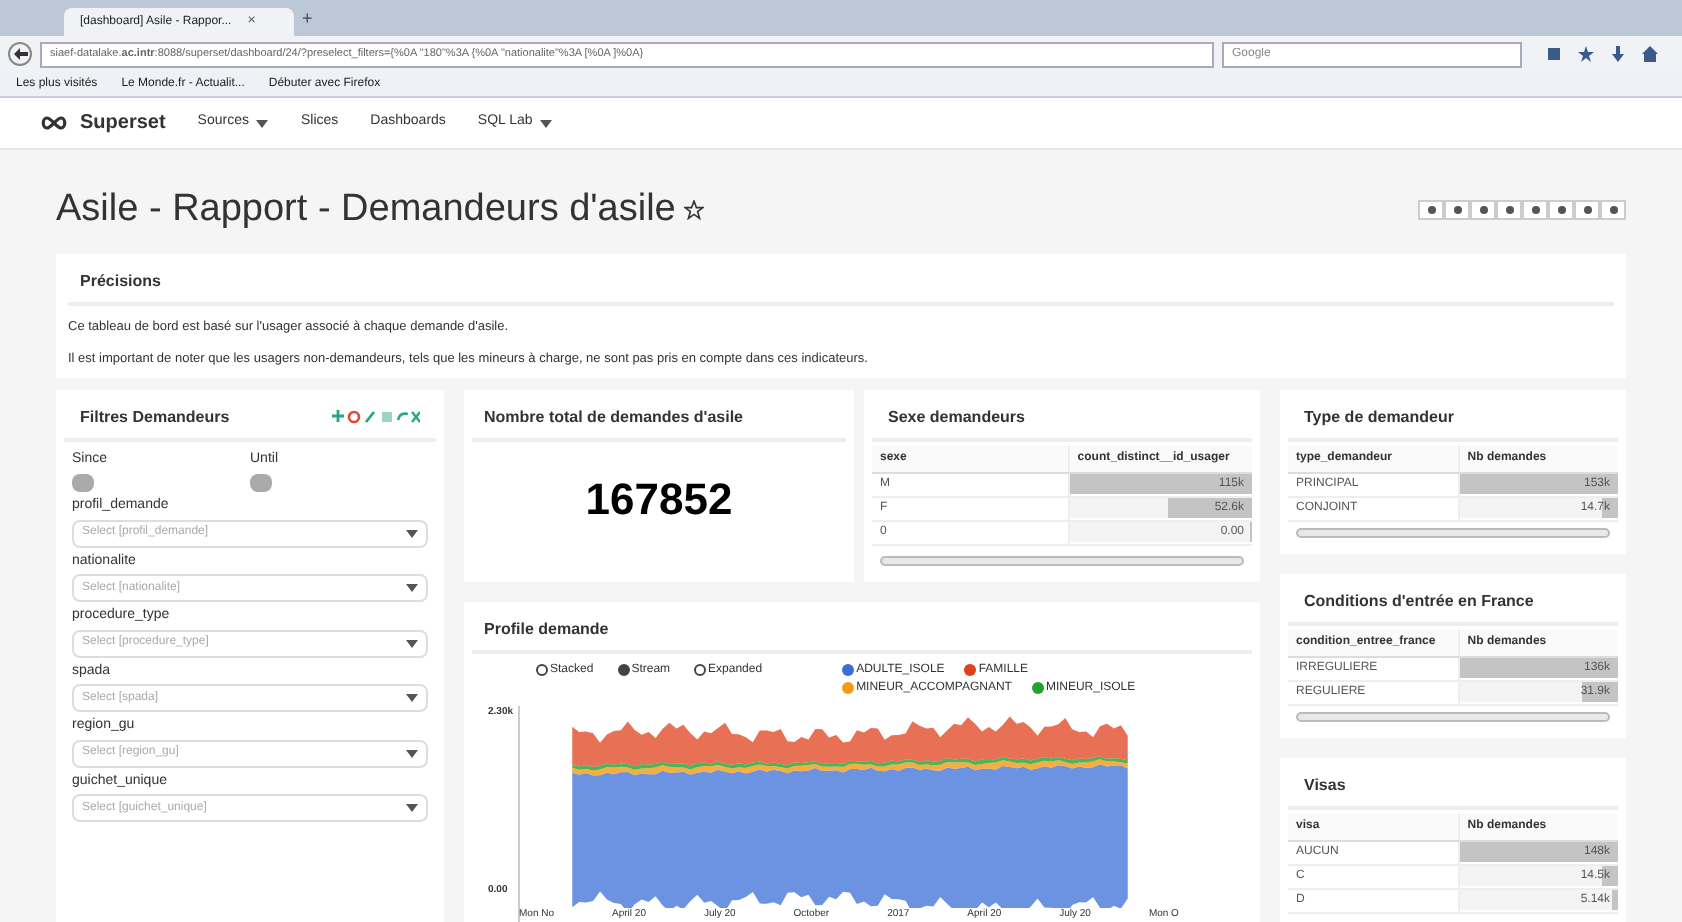 This screenshot has width=1682, height=922. Describe the element at coordinates (1453, 603) in the screenshot. I see `panel-title: Conditions d'entrée en France` at that location.